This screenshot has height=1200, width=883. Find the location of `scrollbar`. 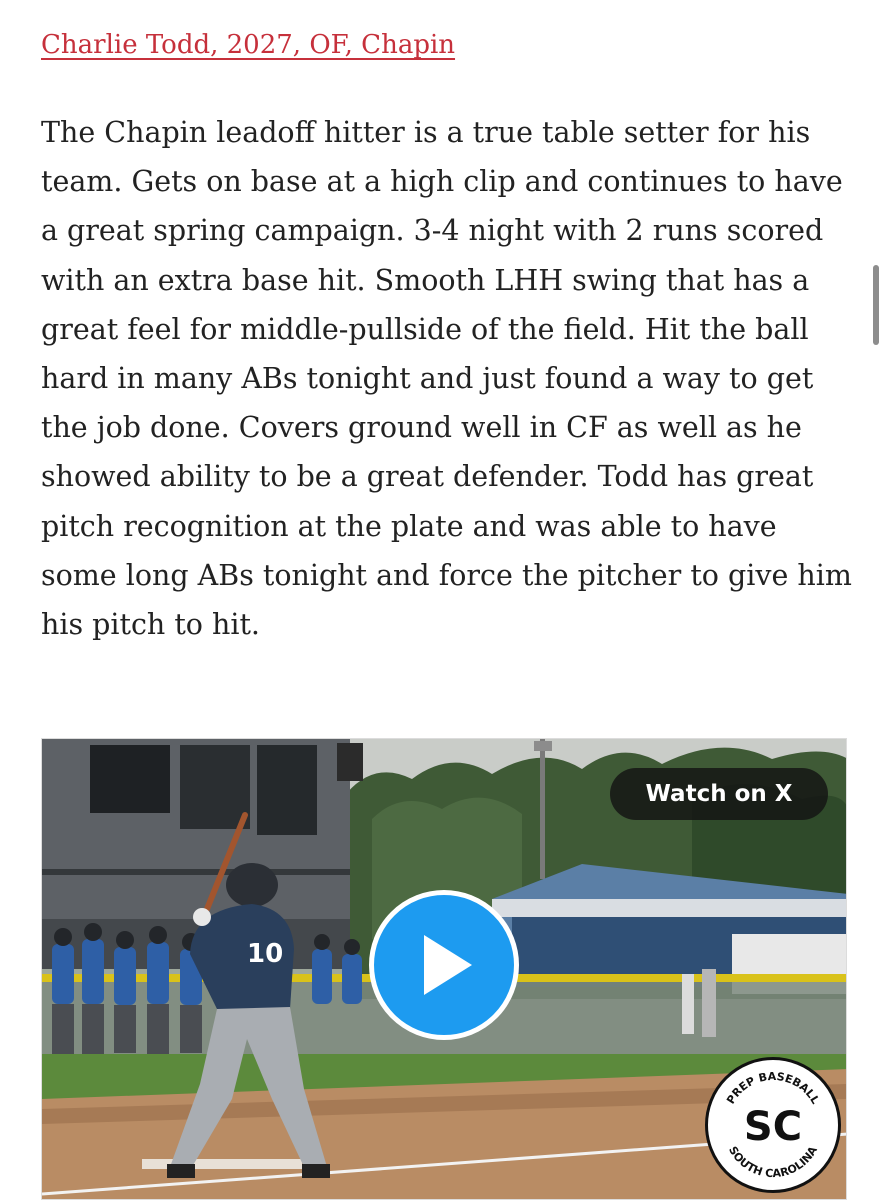

scrollbar is located at coordinates (876, 305).